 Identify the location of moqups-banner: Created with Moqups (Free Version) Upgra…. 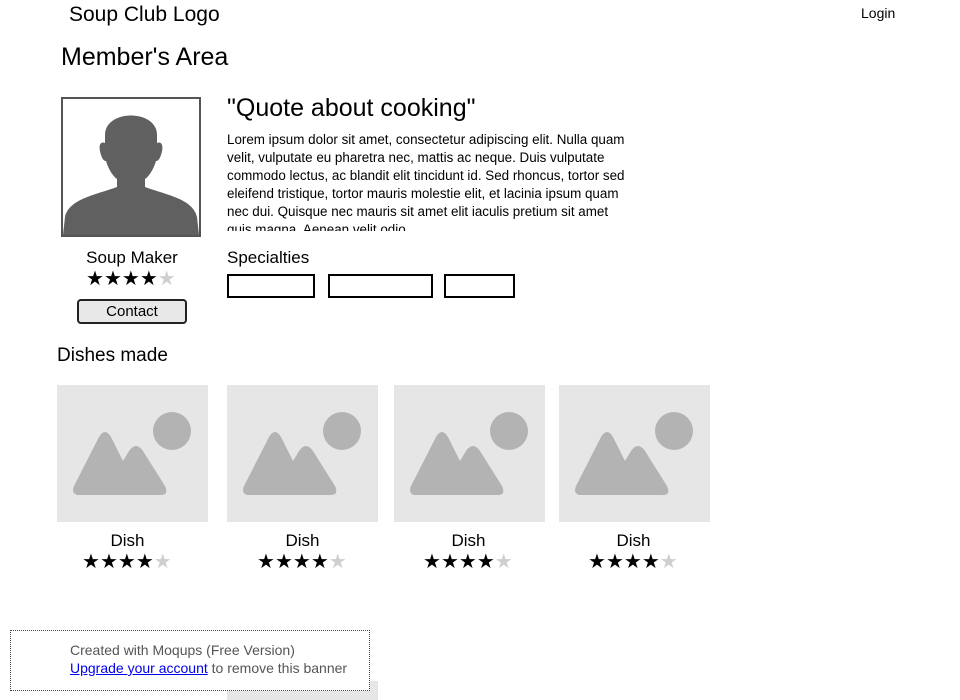
(190, 660).